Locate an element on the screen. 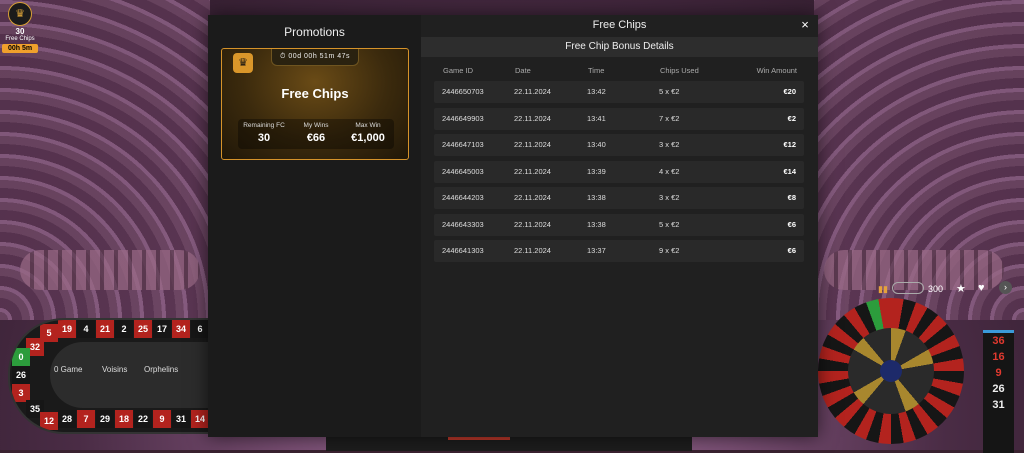  racetrack-number: 34 is located at coordinates (181, 329).